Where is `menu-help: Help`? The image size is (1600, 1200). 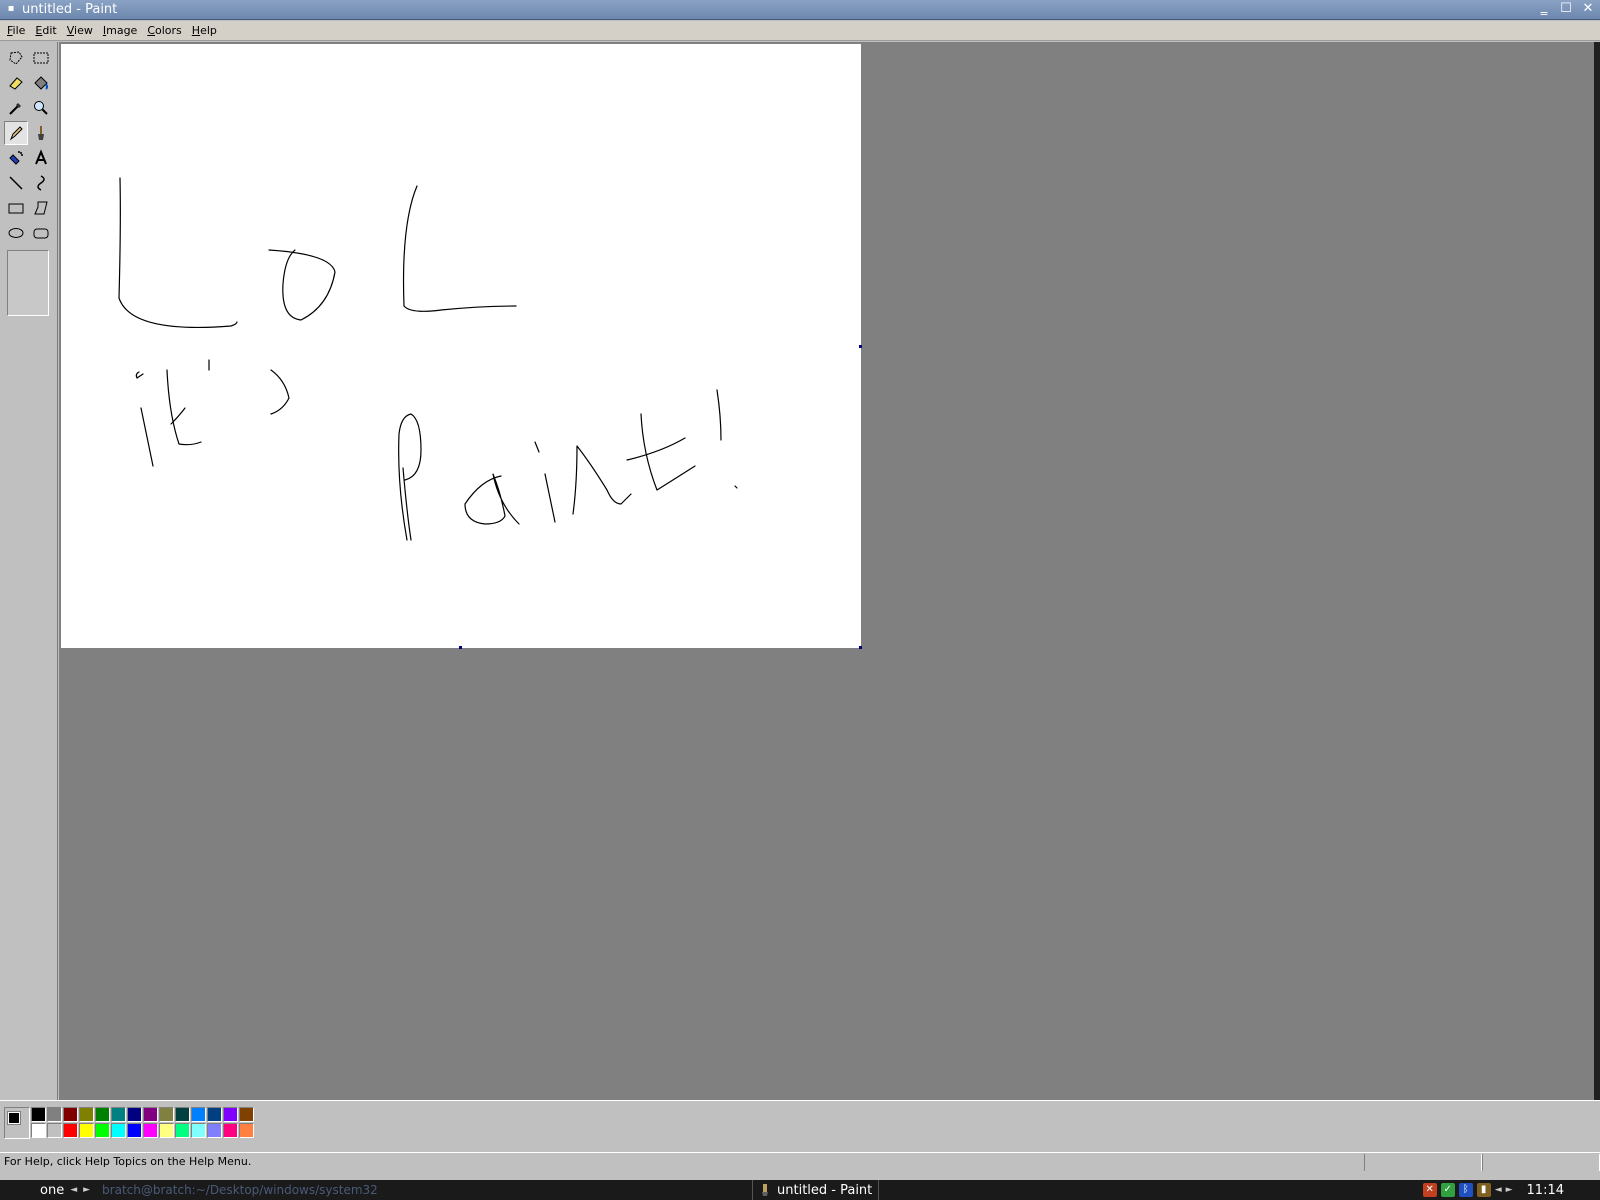
menu-help: Help is located at coordinates (204, 31).